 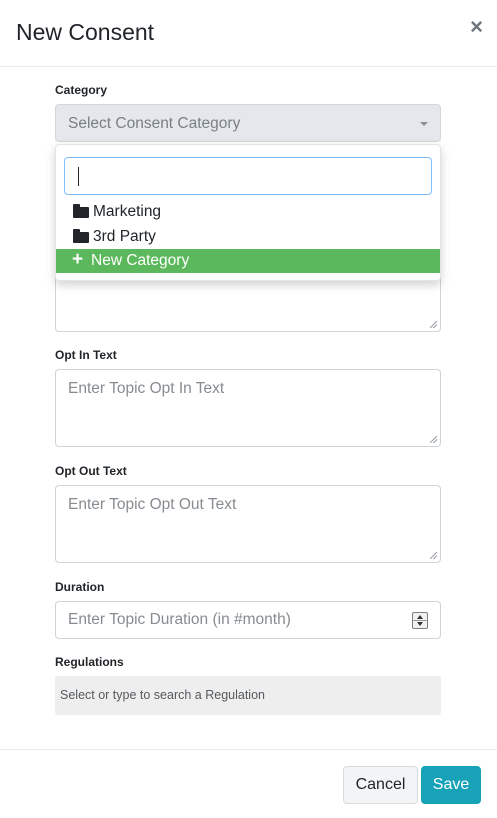 I want to click on spinner-down-icon, so click(x=420, y=624).